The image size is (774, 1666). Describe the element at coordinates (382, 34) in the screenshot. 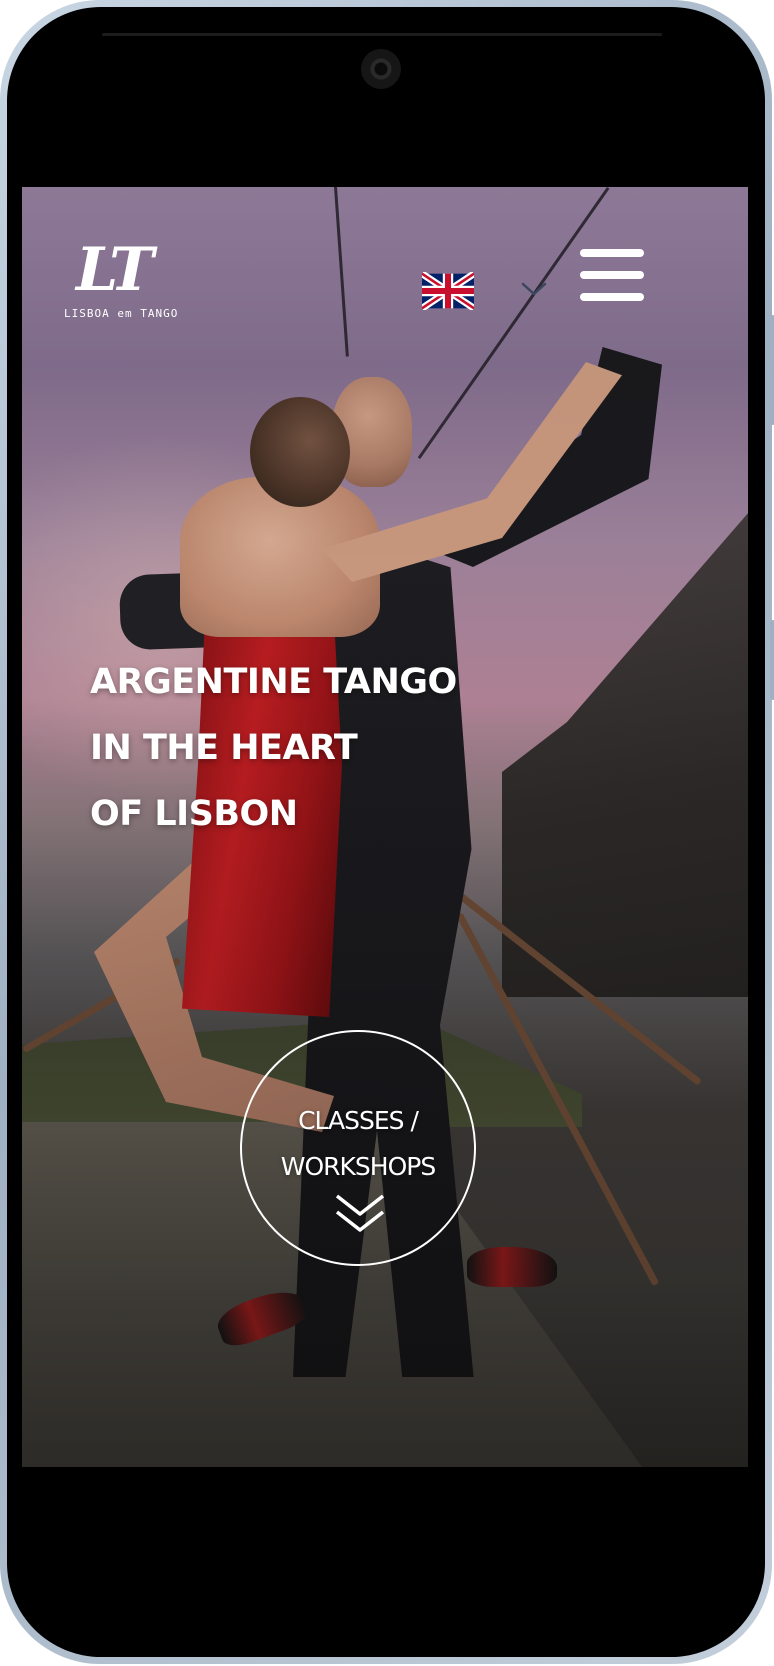

I see `earpiece-speaker` at that location.